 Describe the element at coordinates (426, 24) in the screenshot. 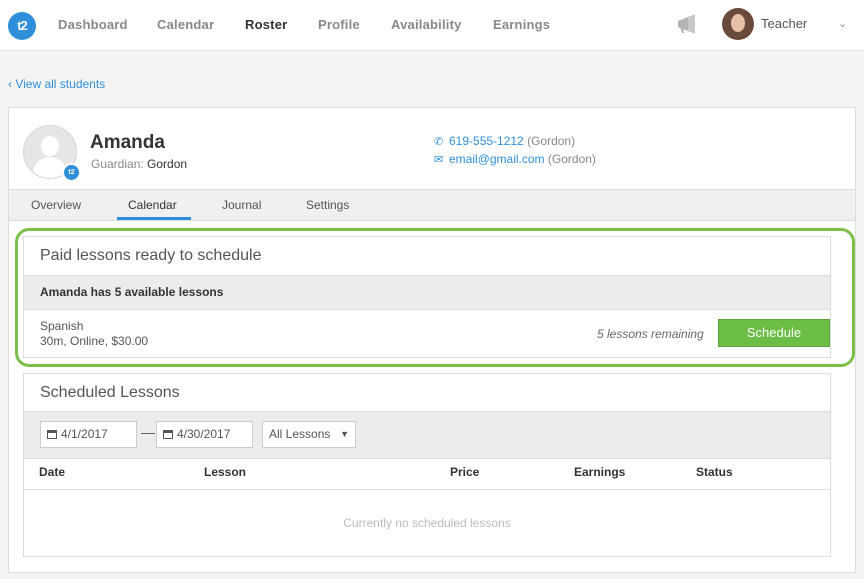

I see `nav-availability: Availability` at that location.